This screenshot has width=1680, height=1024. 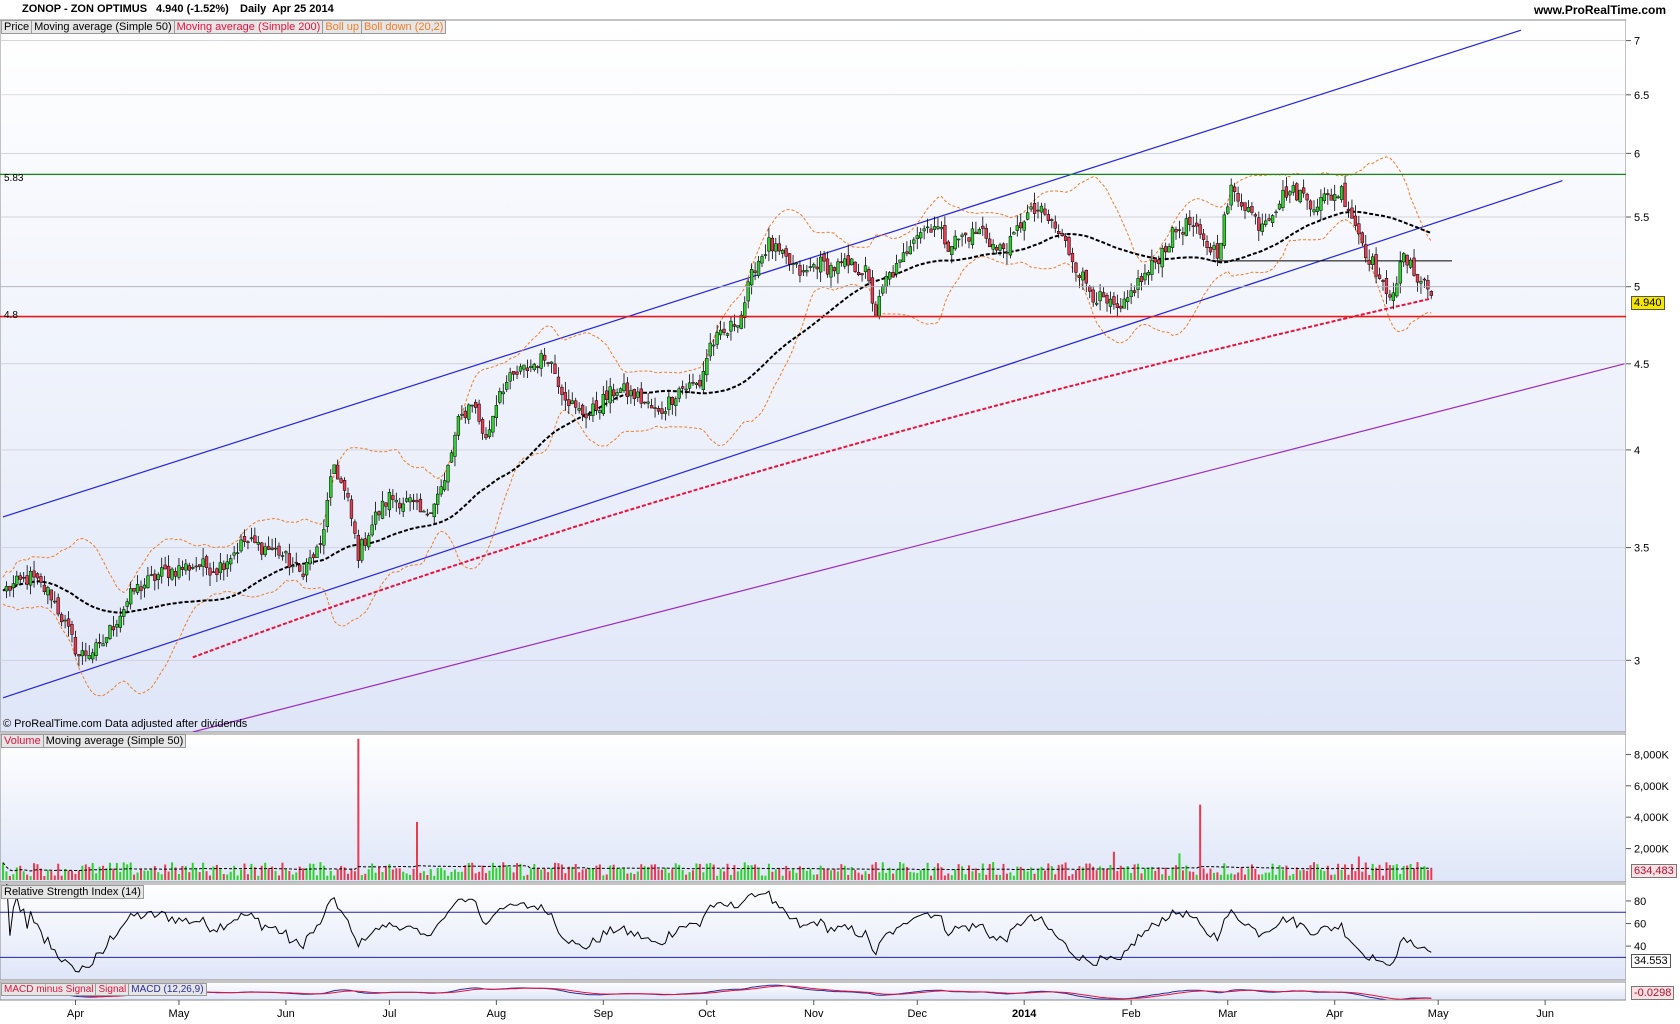 I want to click on legend-item: Boll down (20,2), so click(x=403, y=27).